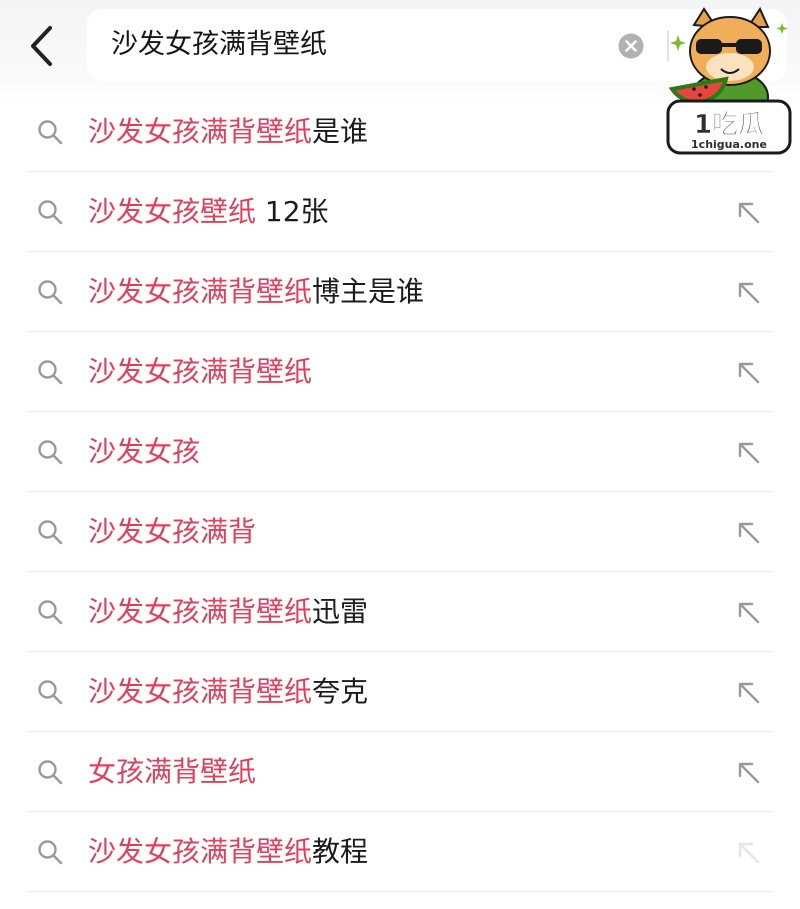 The width and height of the screenshot is (800, 909). Describe the element at coordinates (400, 452) in the screenshot. I see `suggestion-item: 沙发女孩` at that location.